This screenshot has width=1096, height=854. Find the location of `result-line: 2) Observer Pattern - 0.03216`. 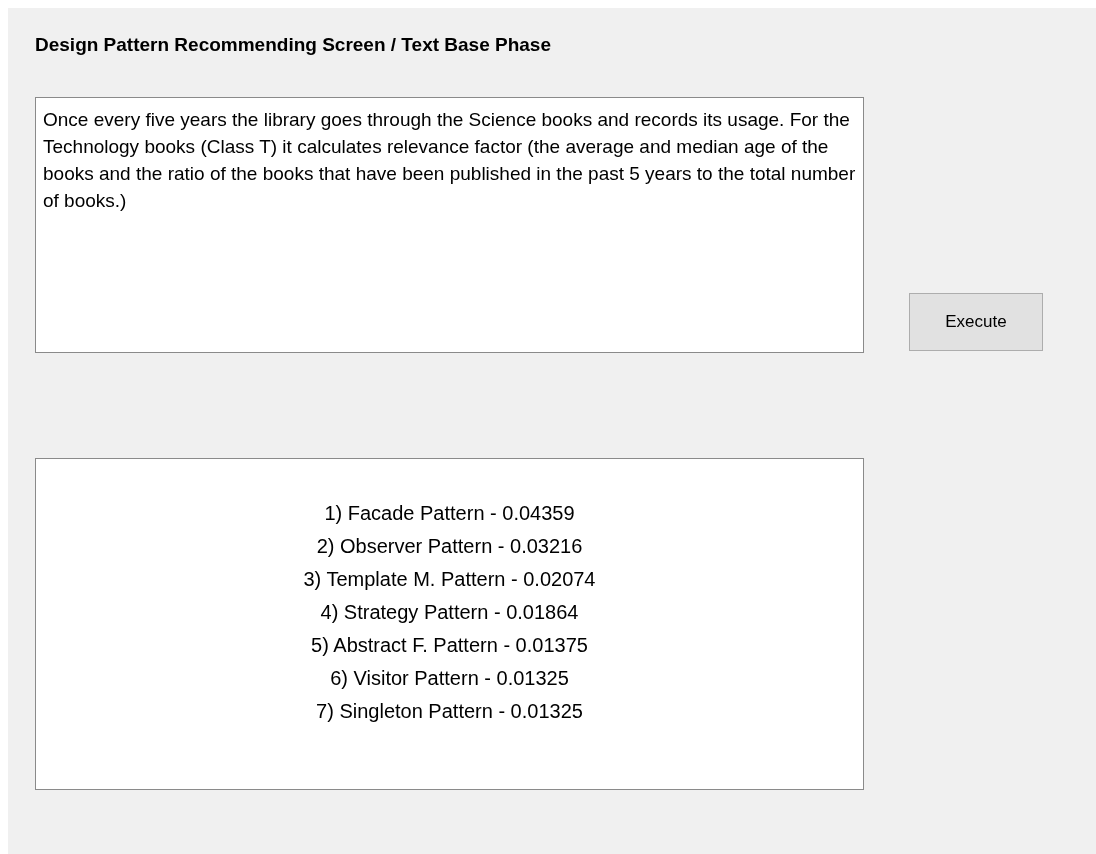

result-line: 2) Observer Pattern - 0.03216 is located at coordinates (449, 546).